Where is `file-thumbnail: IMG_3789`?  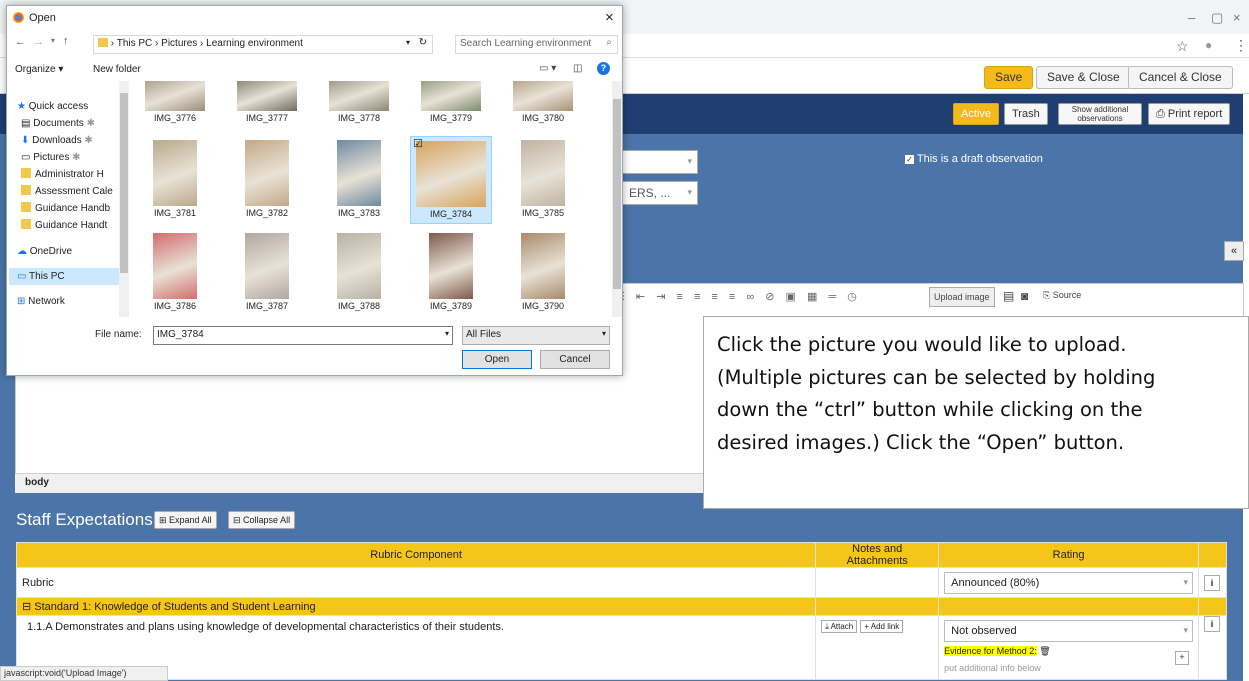 file-thumbnail: IMG_3789 is located at coordinates (451, 273).